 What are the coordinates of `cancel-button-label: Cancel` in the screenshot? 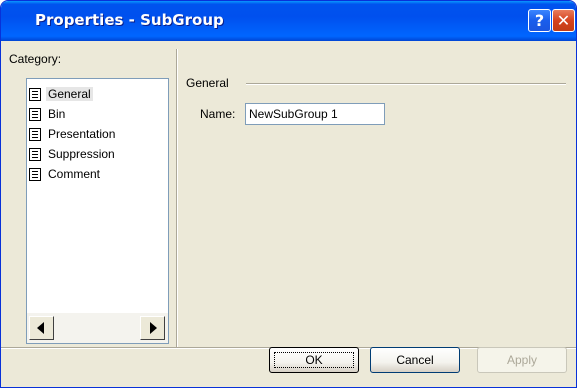 It's located at (415, 360).